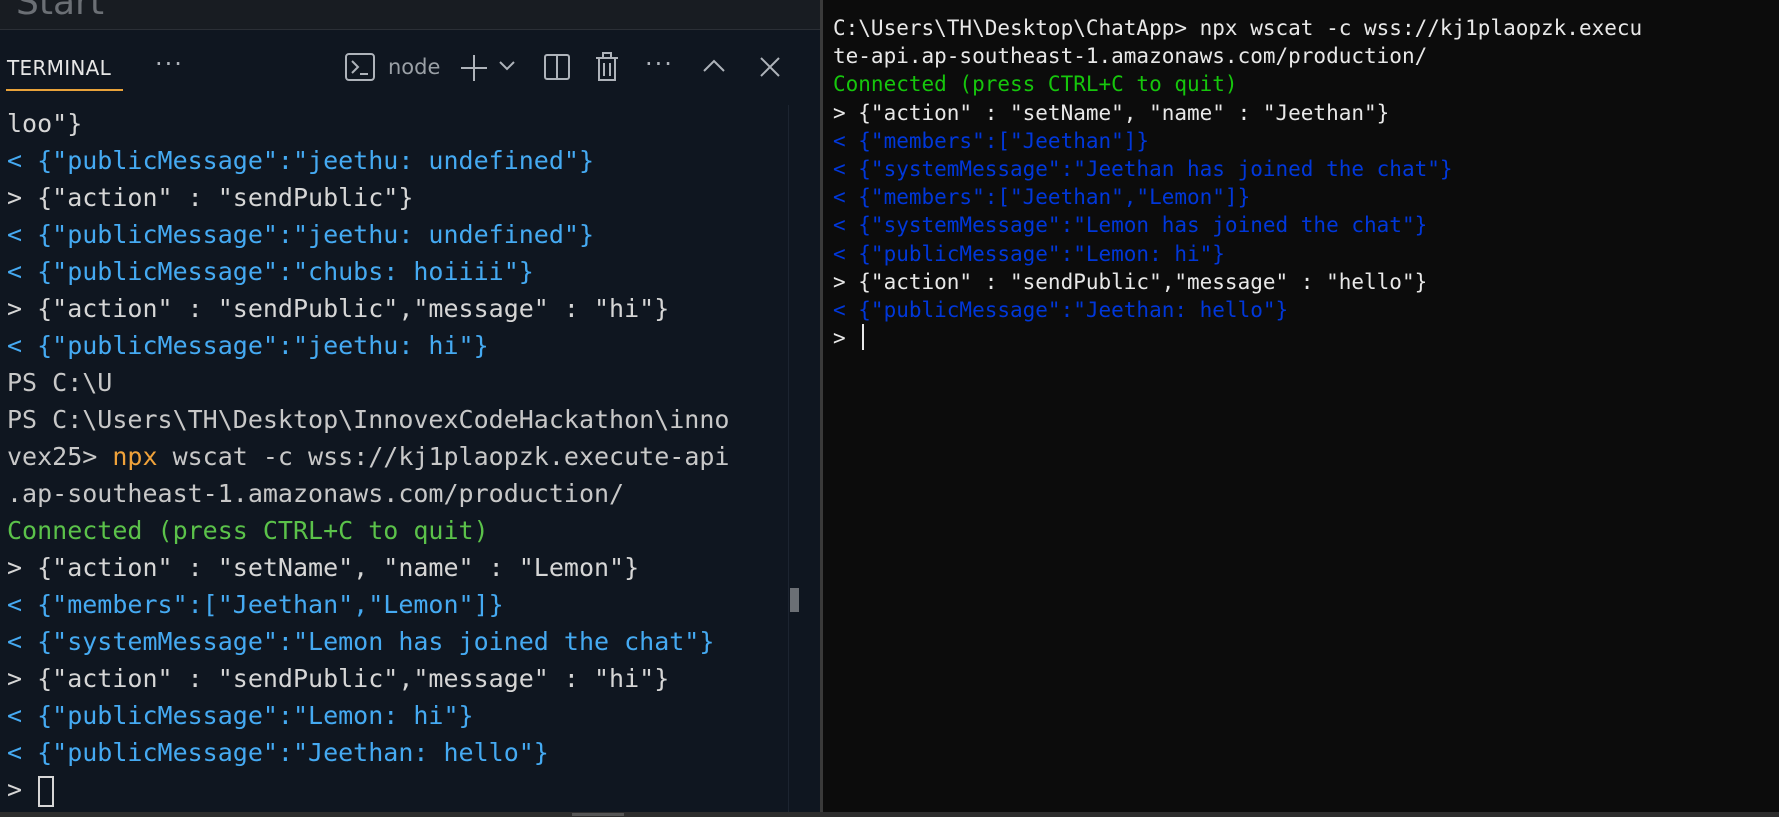  What do you see at coordinates (270, 271) in the screenshot?
I see `terminal-line: < {"publicMessage":"chubs: hoiiii"}` at bounding box center [270, 271].